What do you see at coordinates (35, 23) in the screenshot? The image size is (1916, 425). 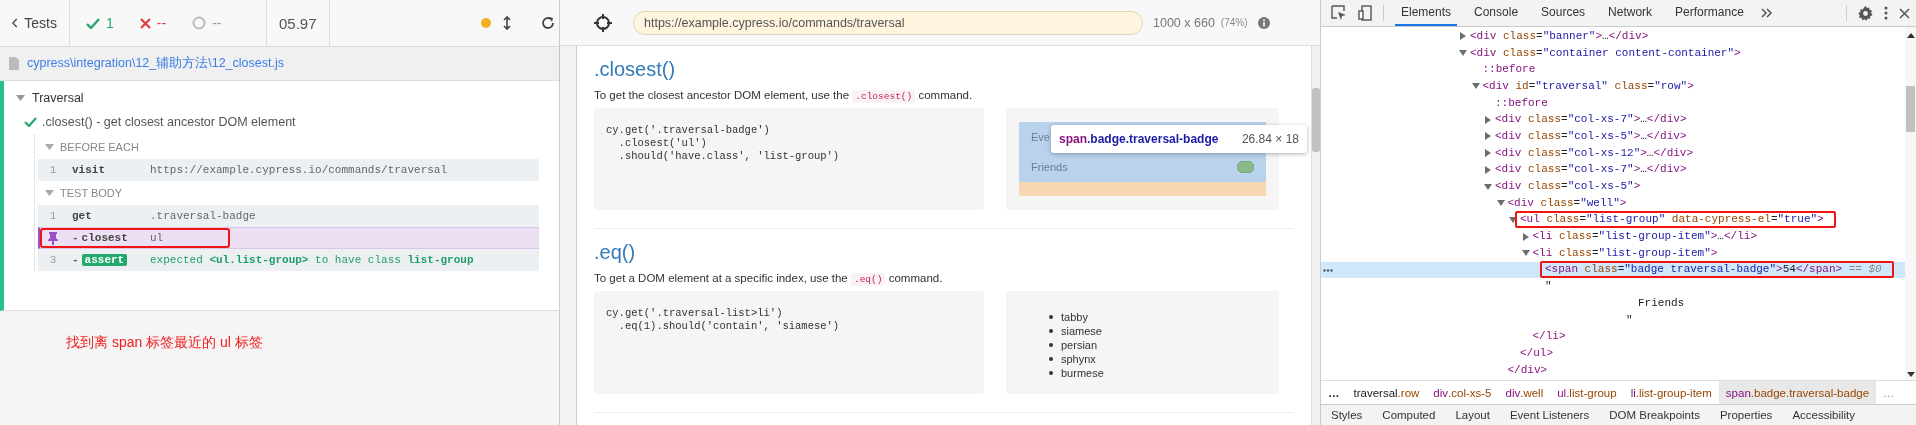 I see `back-to-tests-button: Tests` at bounding box center [35, 23].